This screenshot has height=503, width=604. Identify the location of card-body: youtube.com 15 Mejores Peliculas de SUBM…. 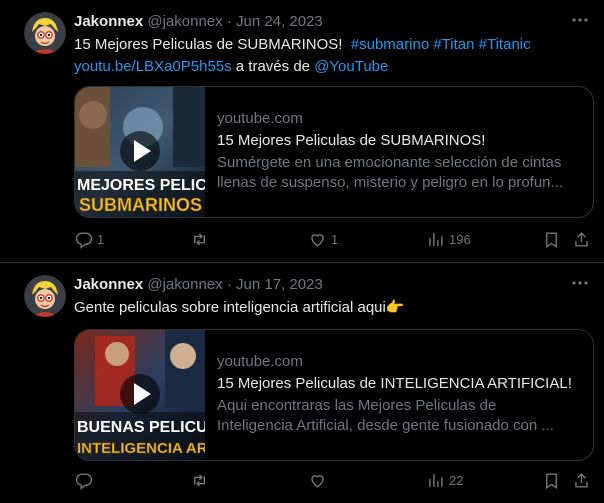
(399, 151).